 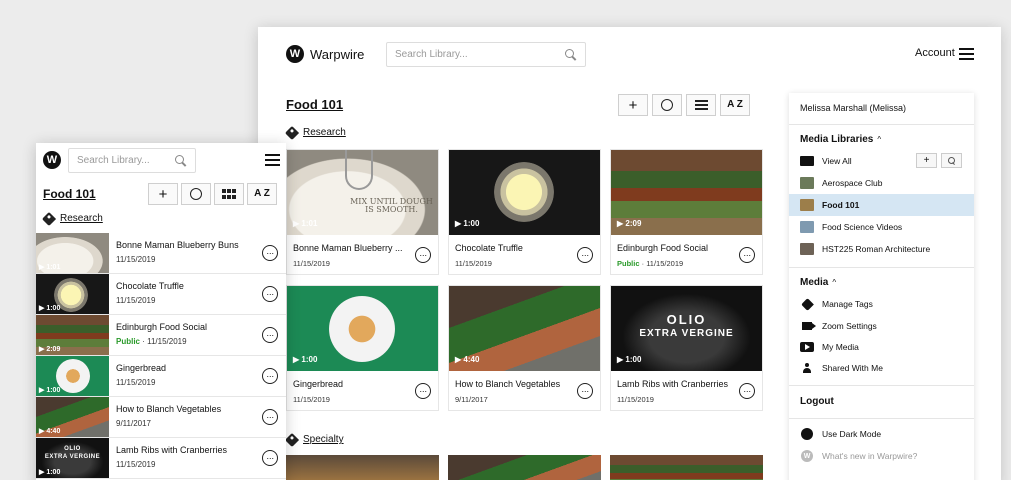 What do you see at coordinates (151, 341) in the screenshot?
I see `video-meta: Public · 11/15/2019` at bounding box center [151, 341].